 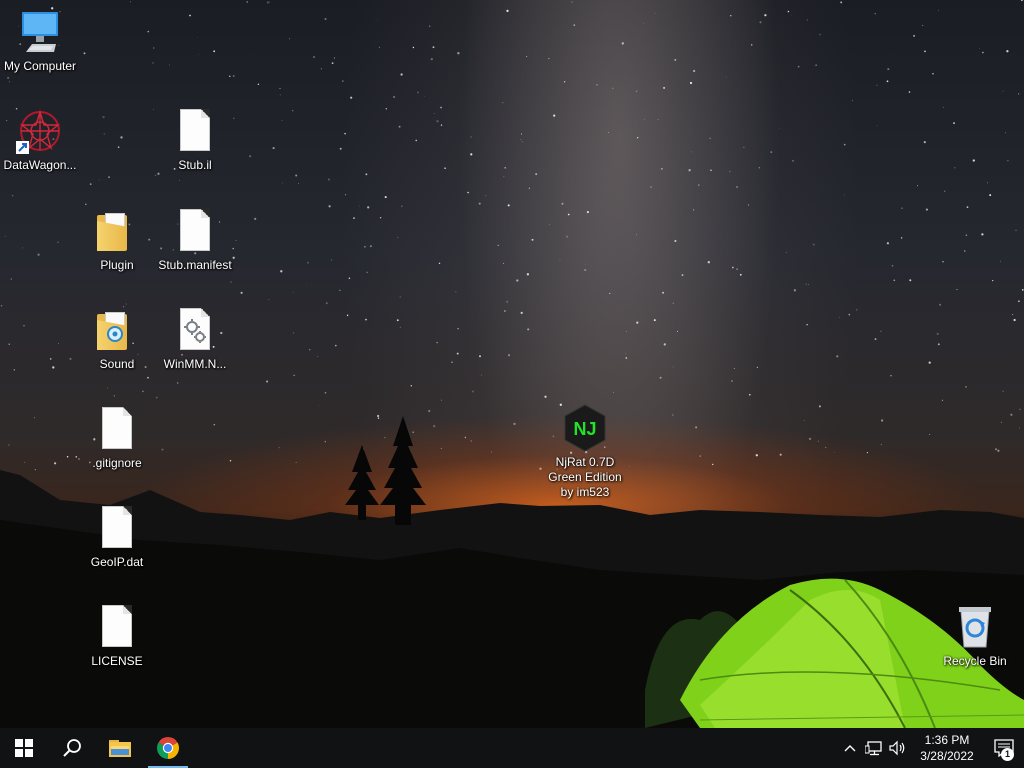 I want to click on file-explorer-icon, so click(x=120, y=748).